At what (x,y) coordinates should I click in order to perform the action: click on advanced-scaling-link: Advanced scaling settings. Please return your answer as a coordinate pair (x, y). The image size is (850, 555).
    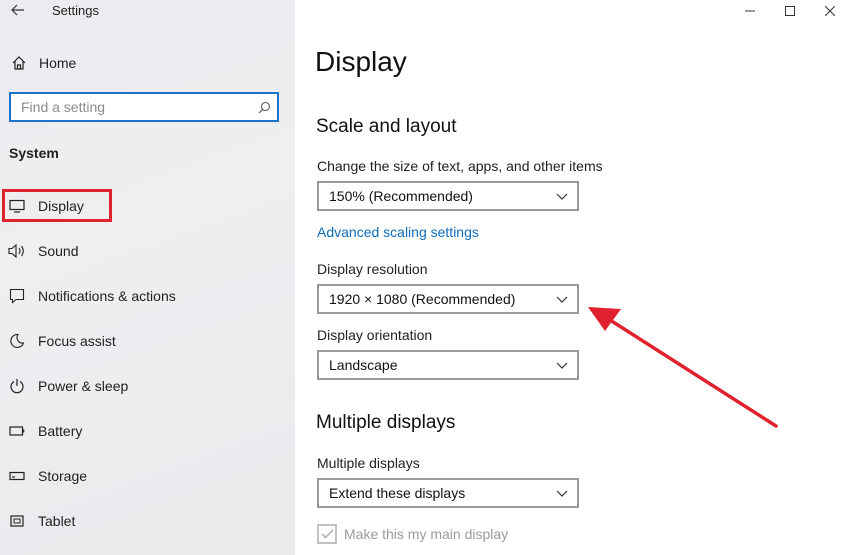
    Looking at the image, I should click on (398, 232).